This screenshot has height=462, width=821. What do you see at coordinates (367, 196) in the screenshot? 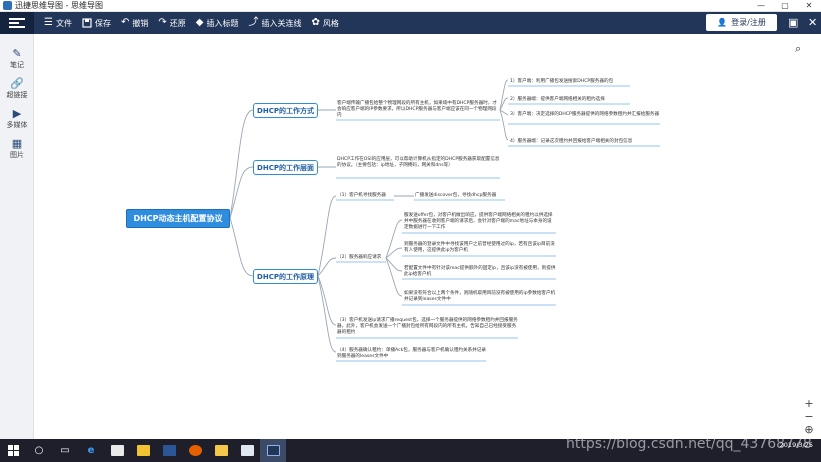
I see `principle-step-1: （1）客户机寻找服务器` at bounding box center [367, 196].